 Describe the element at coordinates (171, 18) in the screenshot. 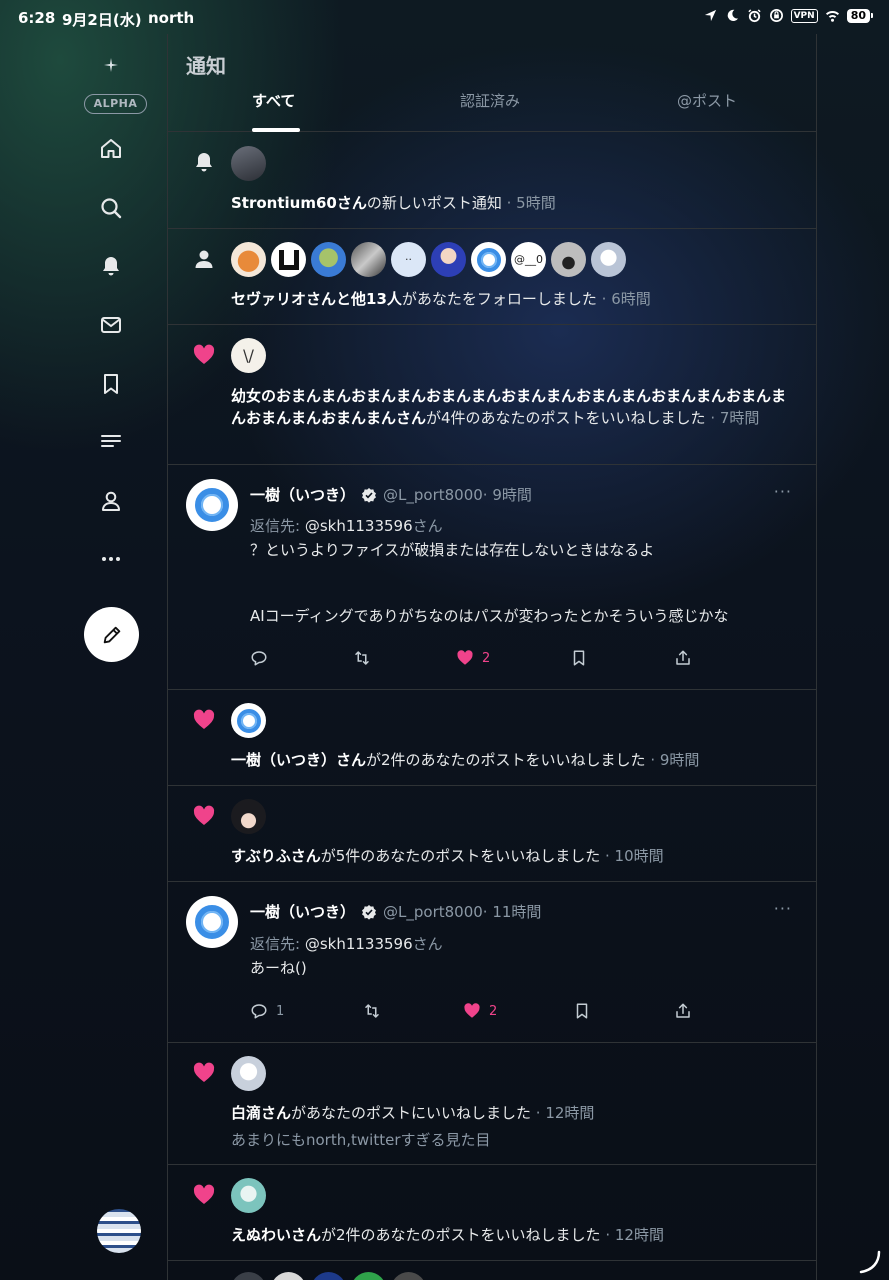

I see `status-app-name: north` at that location.